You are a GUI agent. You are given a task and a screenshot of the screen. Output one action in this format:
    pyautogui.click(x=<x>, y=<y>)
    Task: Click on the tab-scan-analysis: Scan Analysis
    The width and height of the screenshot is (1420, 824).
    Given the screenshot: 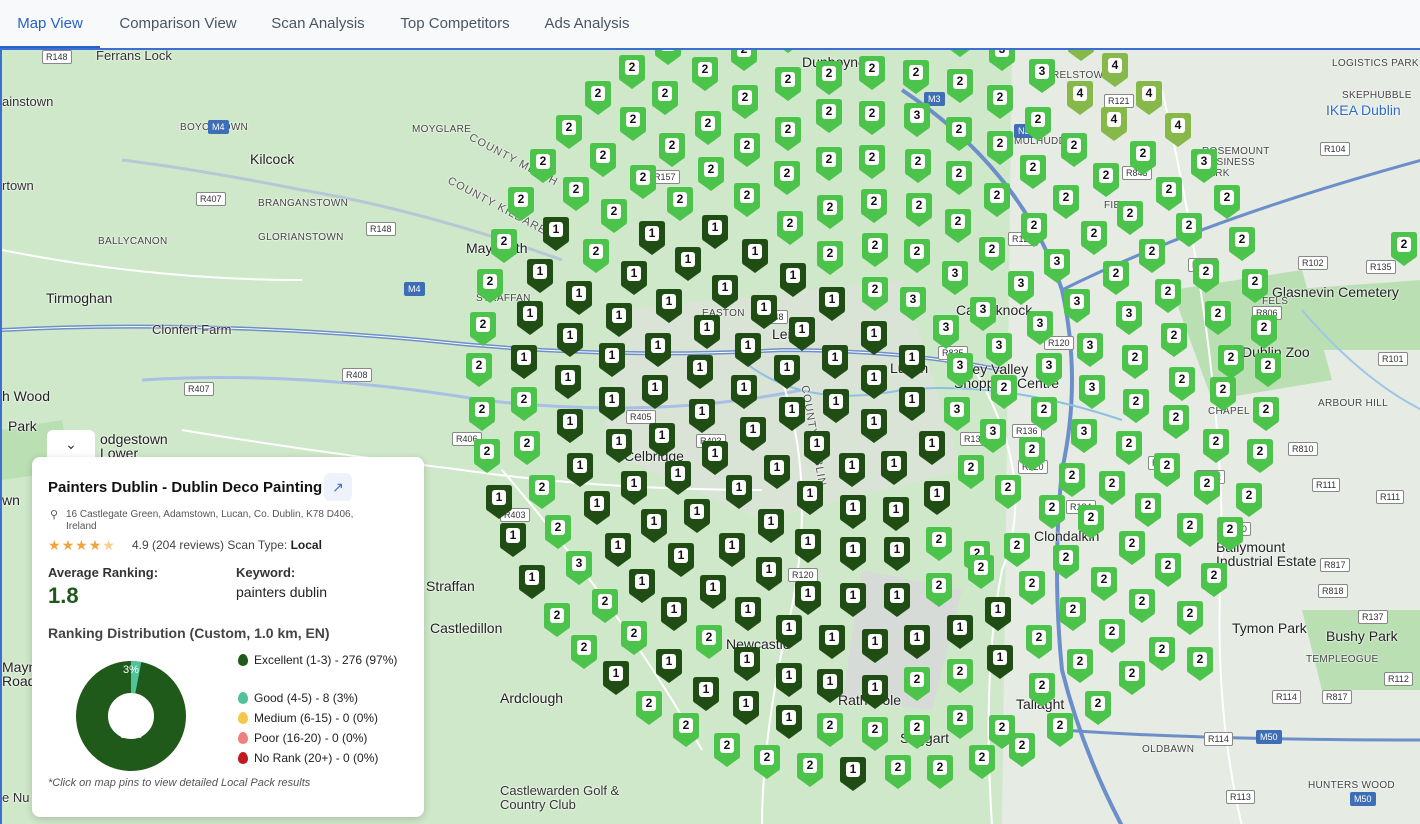 What is the action you would take?
    pyautogui.click(x=318, y=24)
    